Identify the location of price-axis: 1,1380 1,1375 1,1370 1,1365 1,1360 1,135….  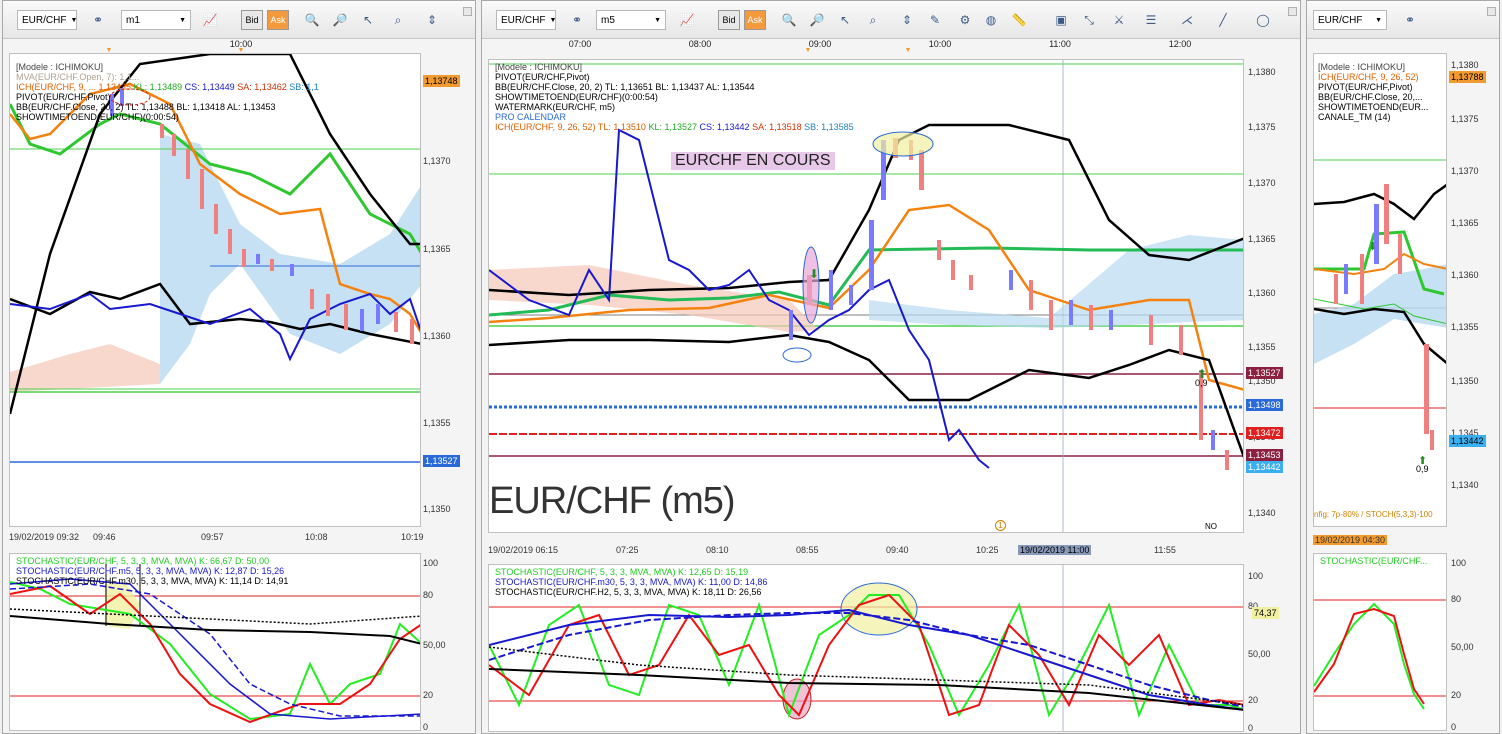
(1465, 275).